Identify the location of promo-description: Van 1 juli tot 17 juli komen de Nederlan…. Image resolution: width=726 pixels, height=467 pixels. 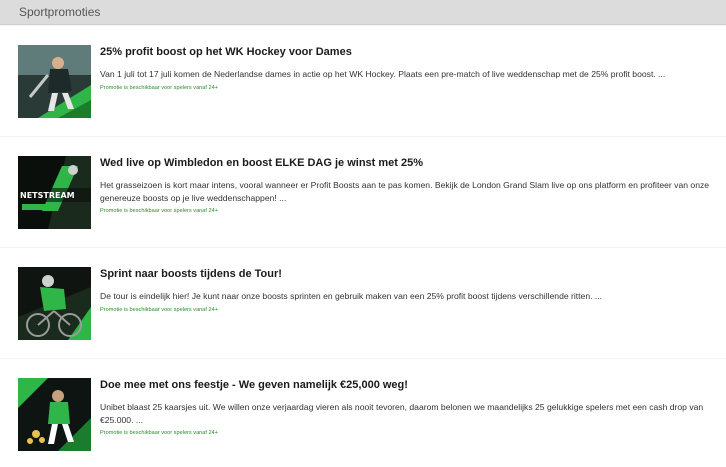
(383, 74).